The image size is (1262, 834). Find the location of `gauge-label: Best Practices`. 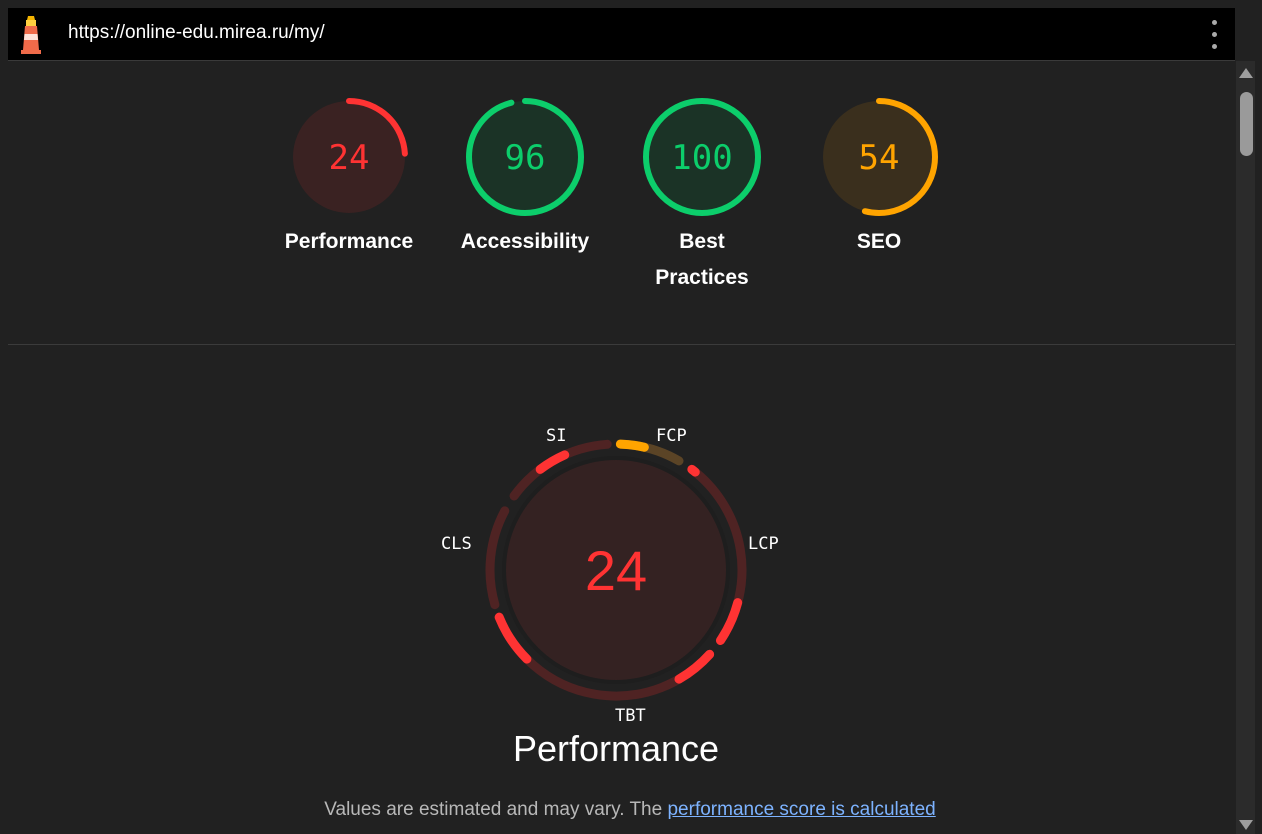

gauge-label: Best Practices is located at coordinates (702, 259).